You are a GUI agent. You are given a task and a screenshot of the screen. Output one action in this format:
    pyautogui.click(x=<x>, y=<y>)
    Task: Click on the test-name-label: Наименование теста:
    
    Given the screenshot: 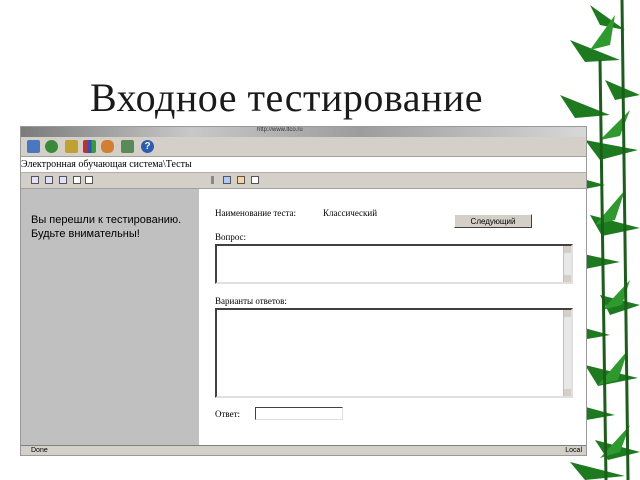 What is the action you would take?
    pyautogui.click(x=256, y=213)
    